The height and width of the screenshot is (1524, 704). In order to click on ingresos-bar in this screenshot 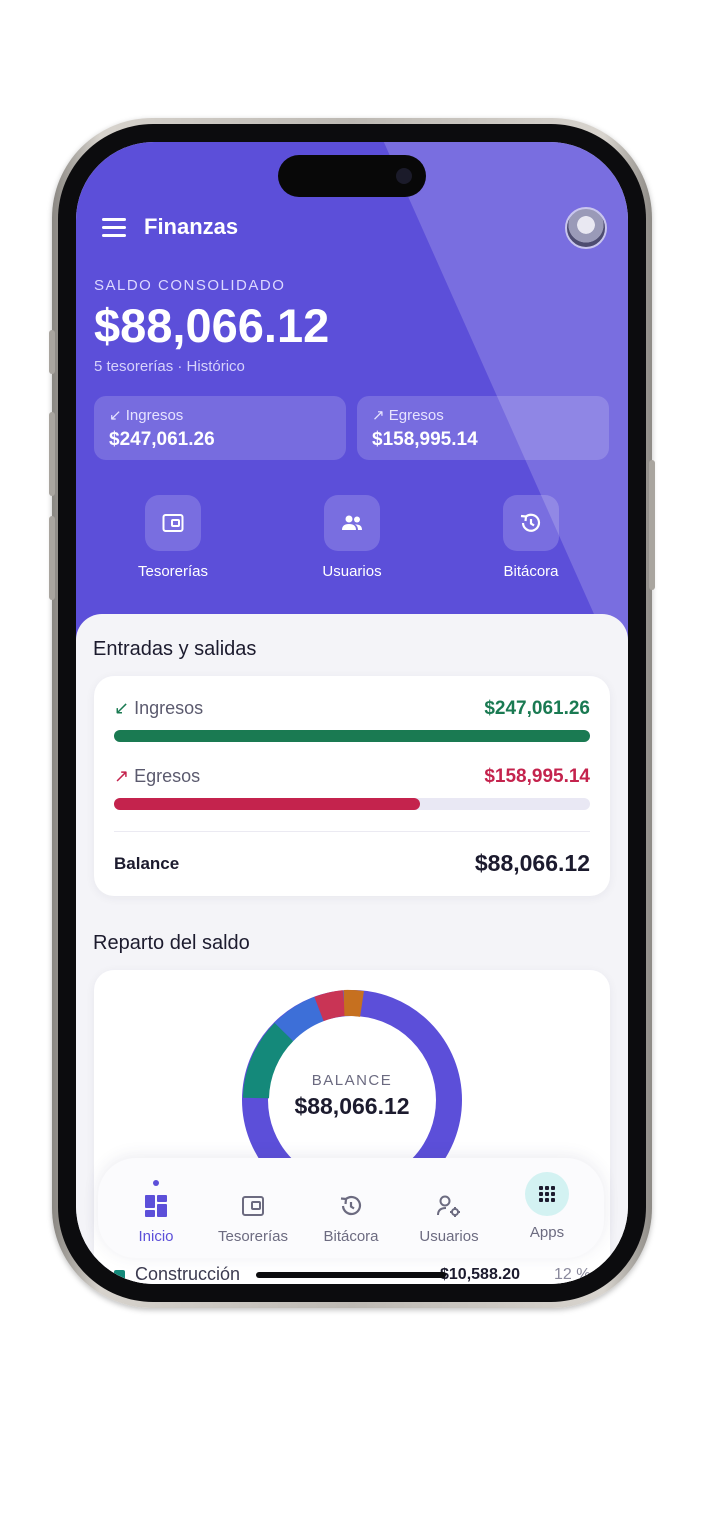, I will do `click(352, 736)`.